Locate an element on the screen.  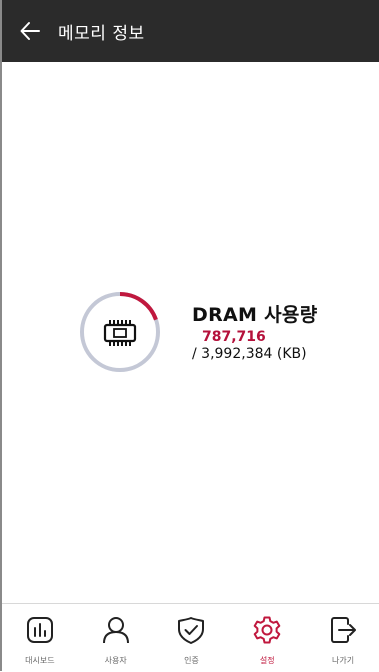
nav-label-users: 사용자 is located at coordinates (115, 660).